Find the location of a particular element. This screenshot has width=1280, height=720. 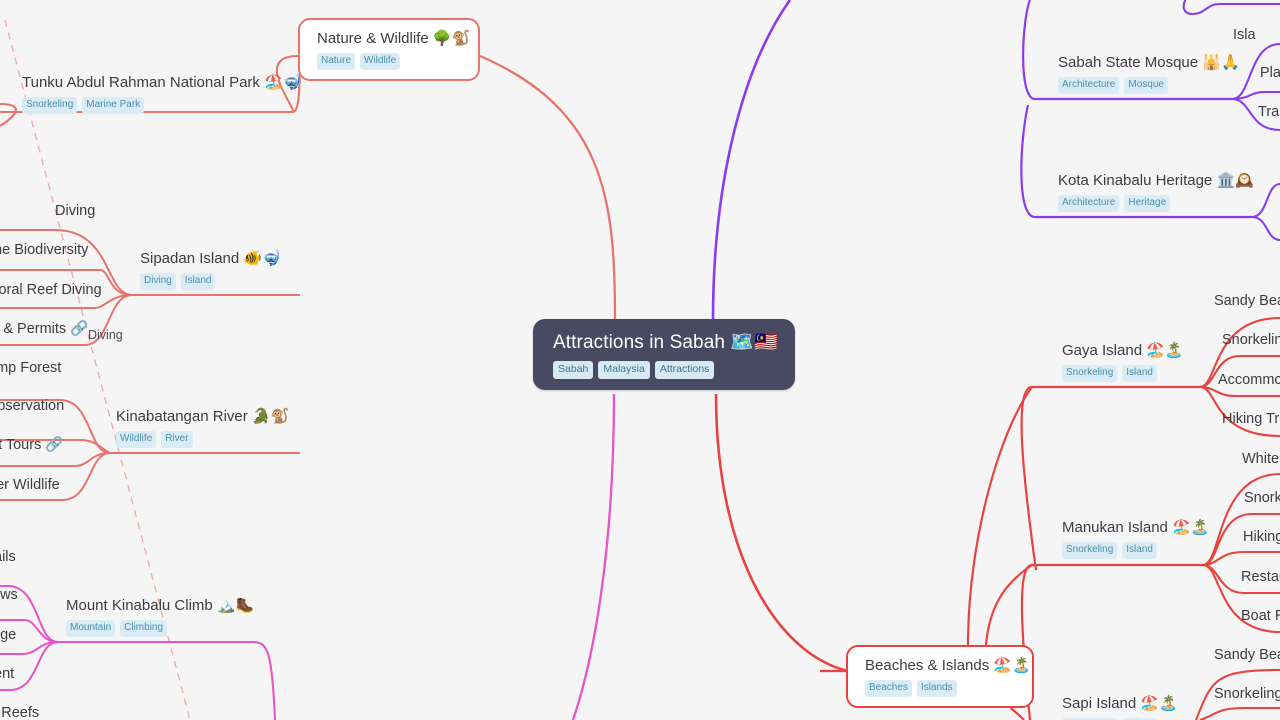

node-tag: Mosque is located at coordinates (1146, 85).